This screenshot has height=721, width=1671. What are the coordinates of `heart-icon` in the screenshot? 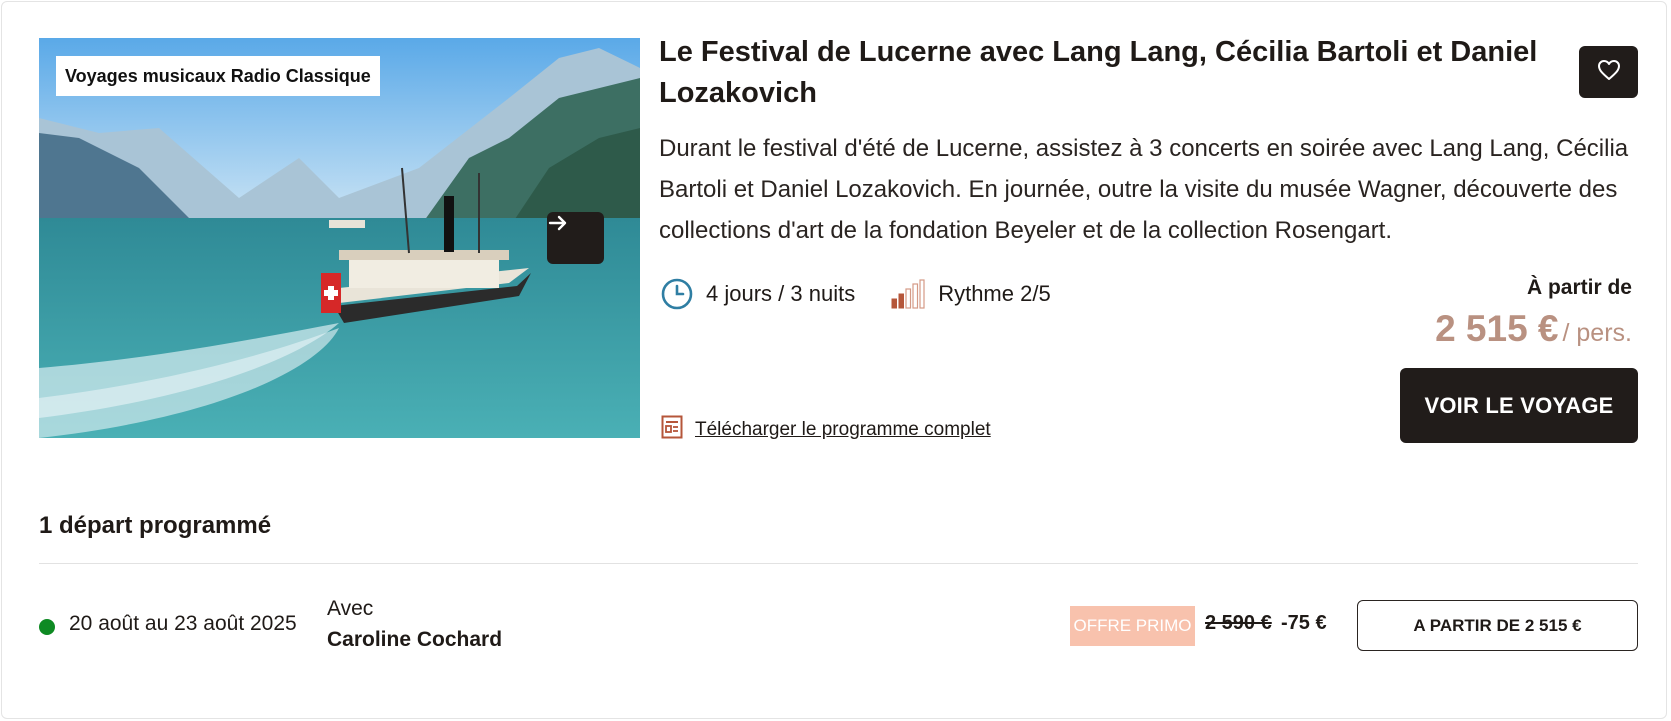 It's located at (1609, 72).